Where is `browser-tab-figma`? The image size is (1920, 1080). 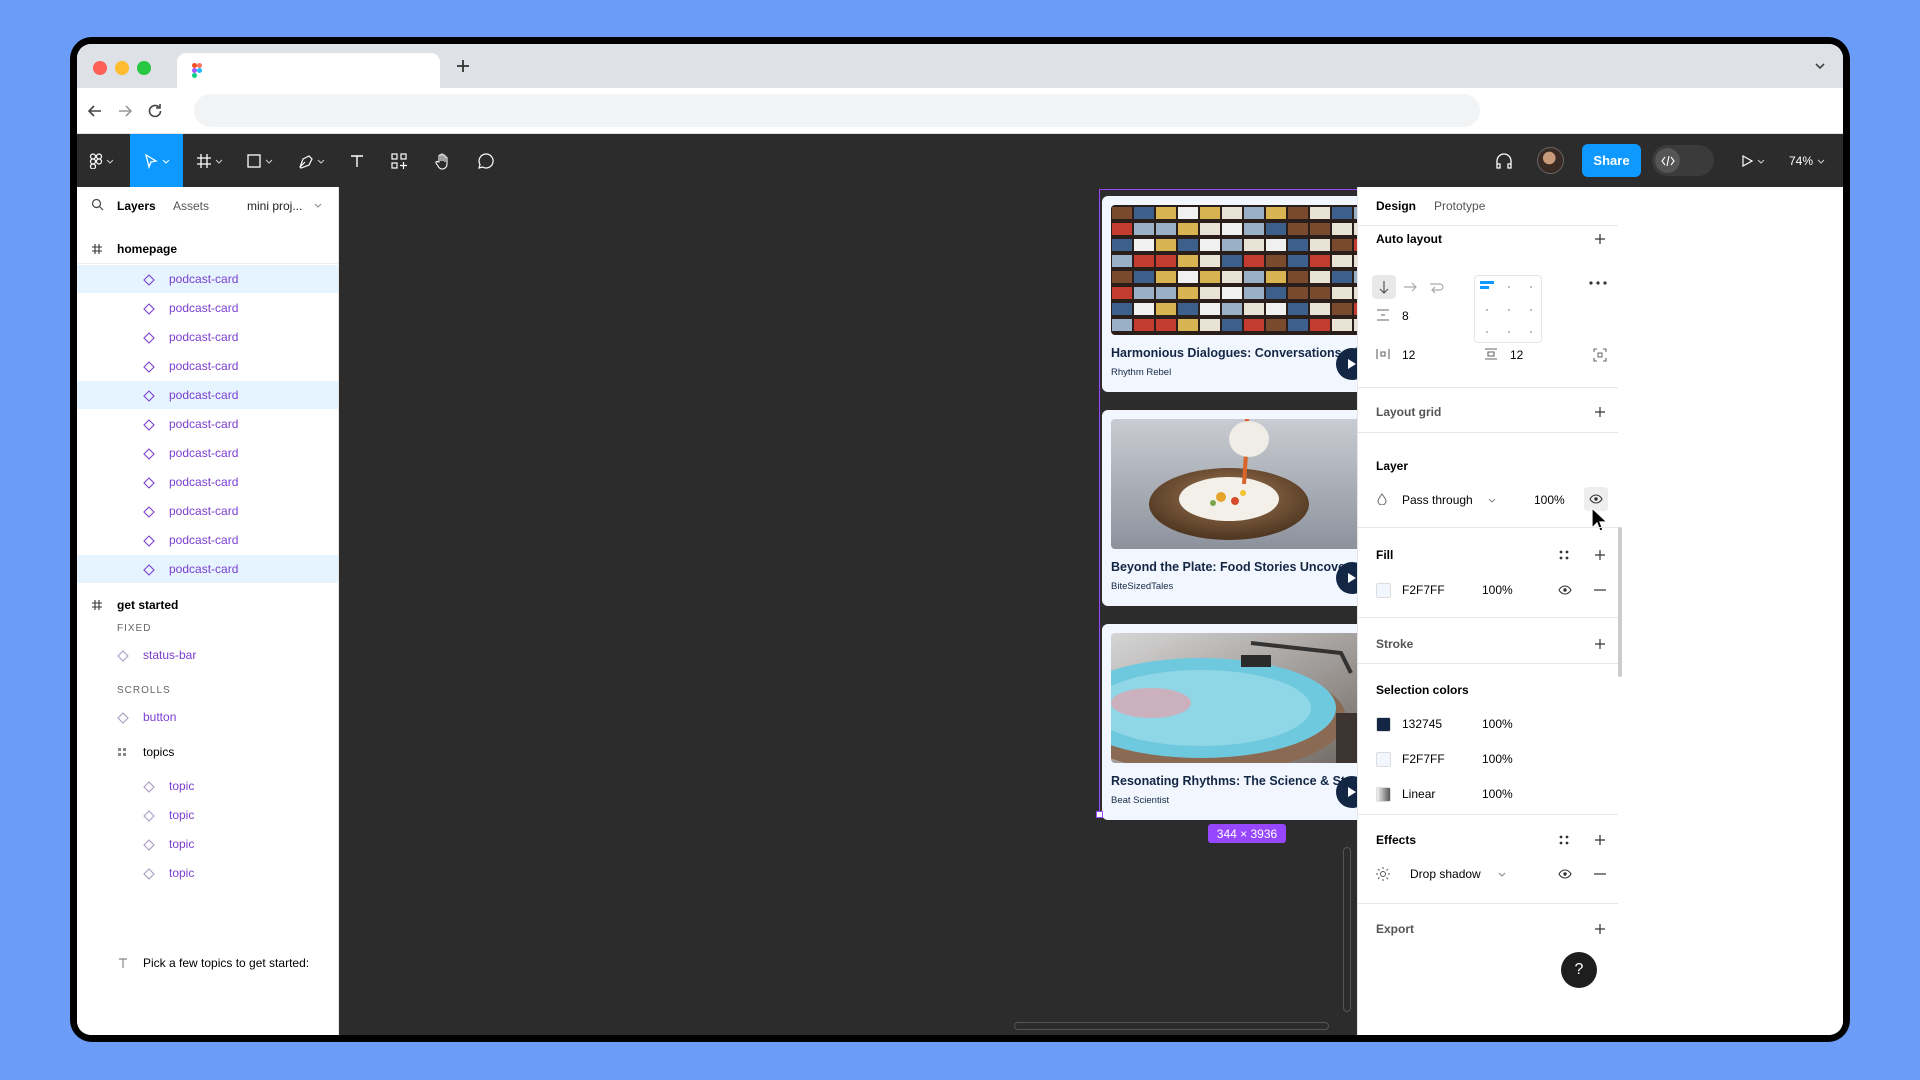 browser-tab-figma is located at coordinates (308, 70).